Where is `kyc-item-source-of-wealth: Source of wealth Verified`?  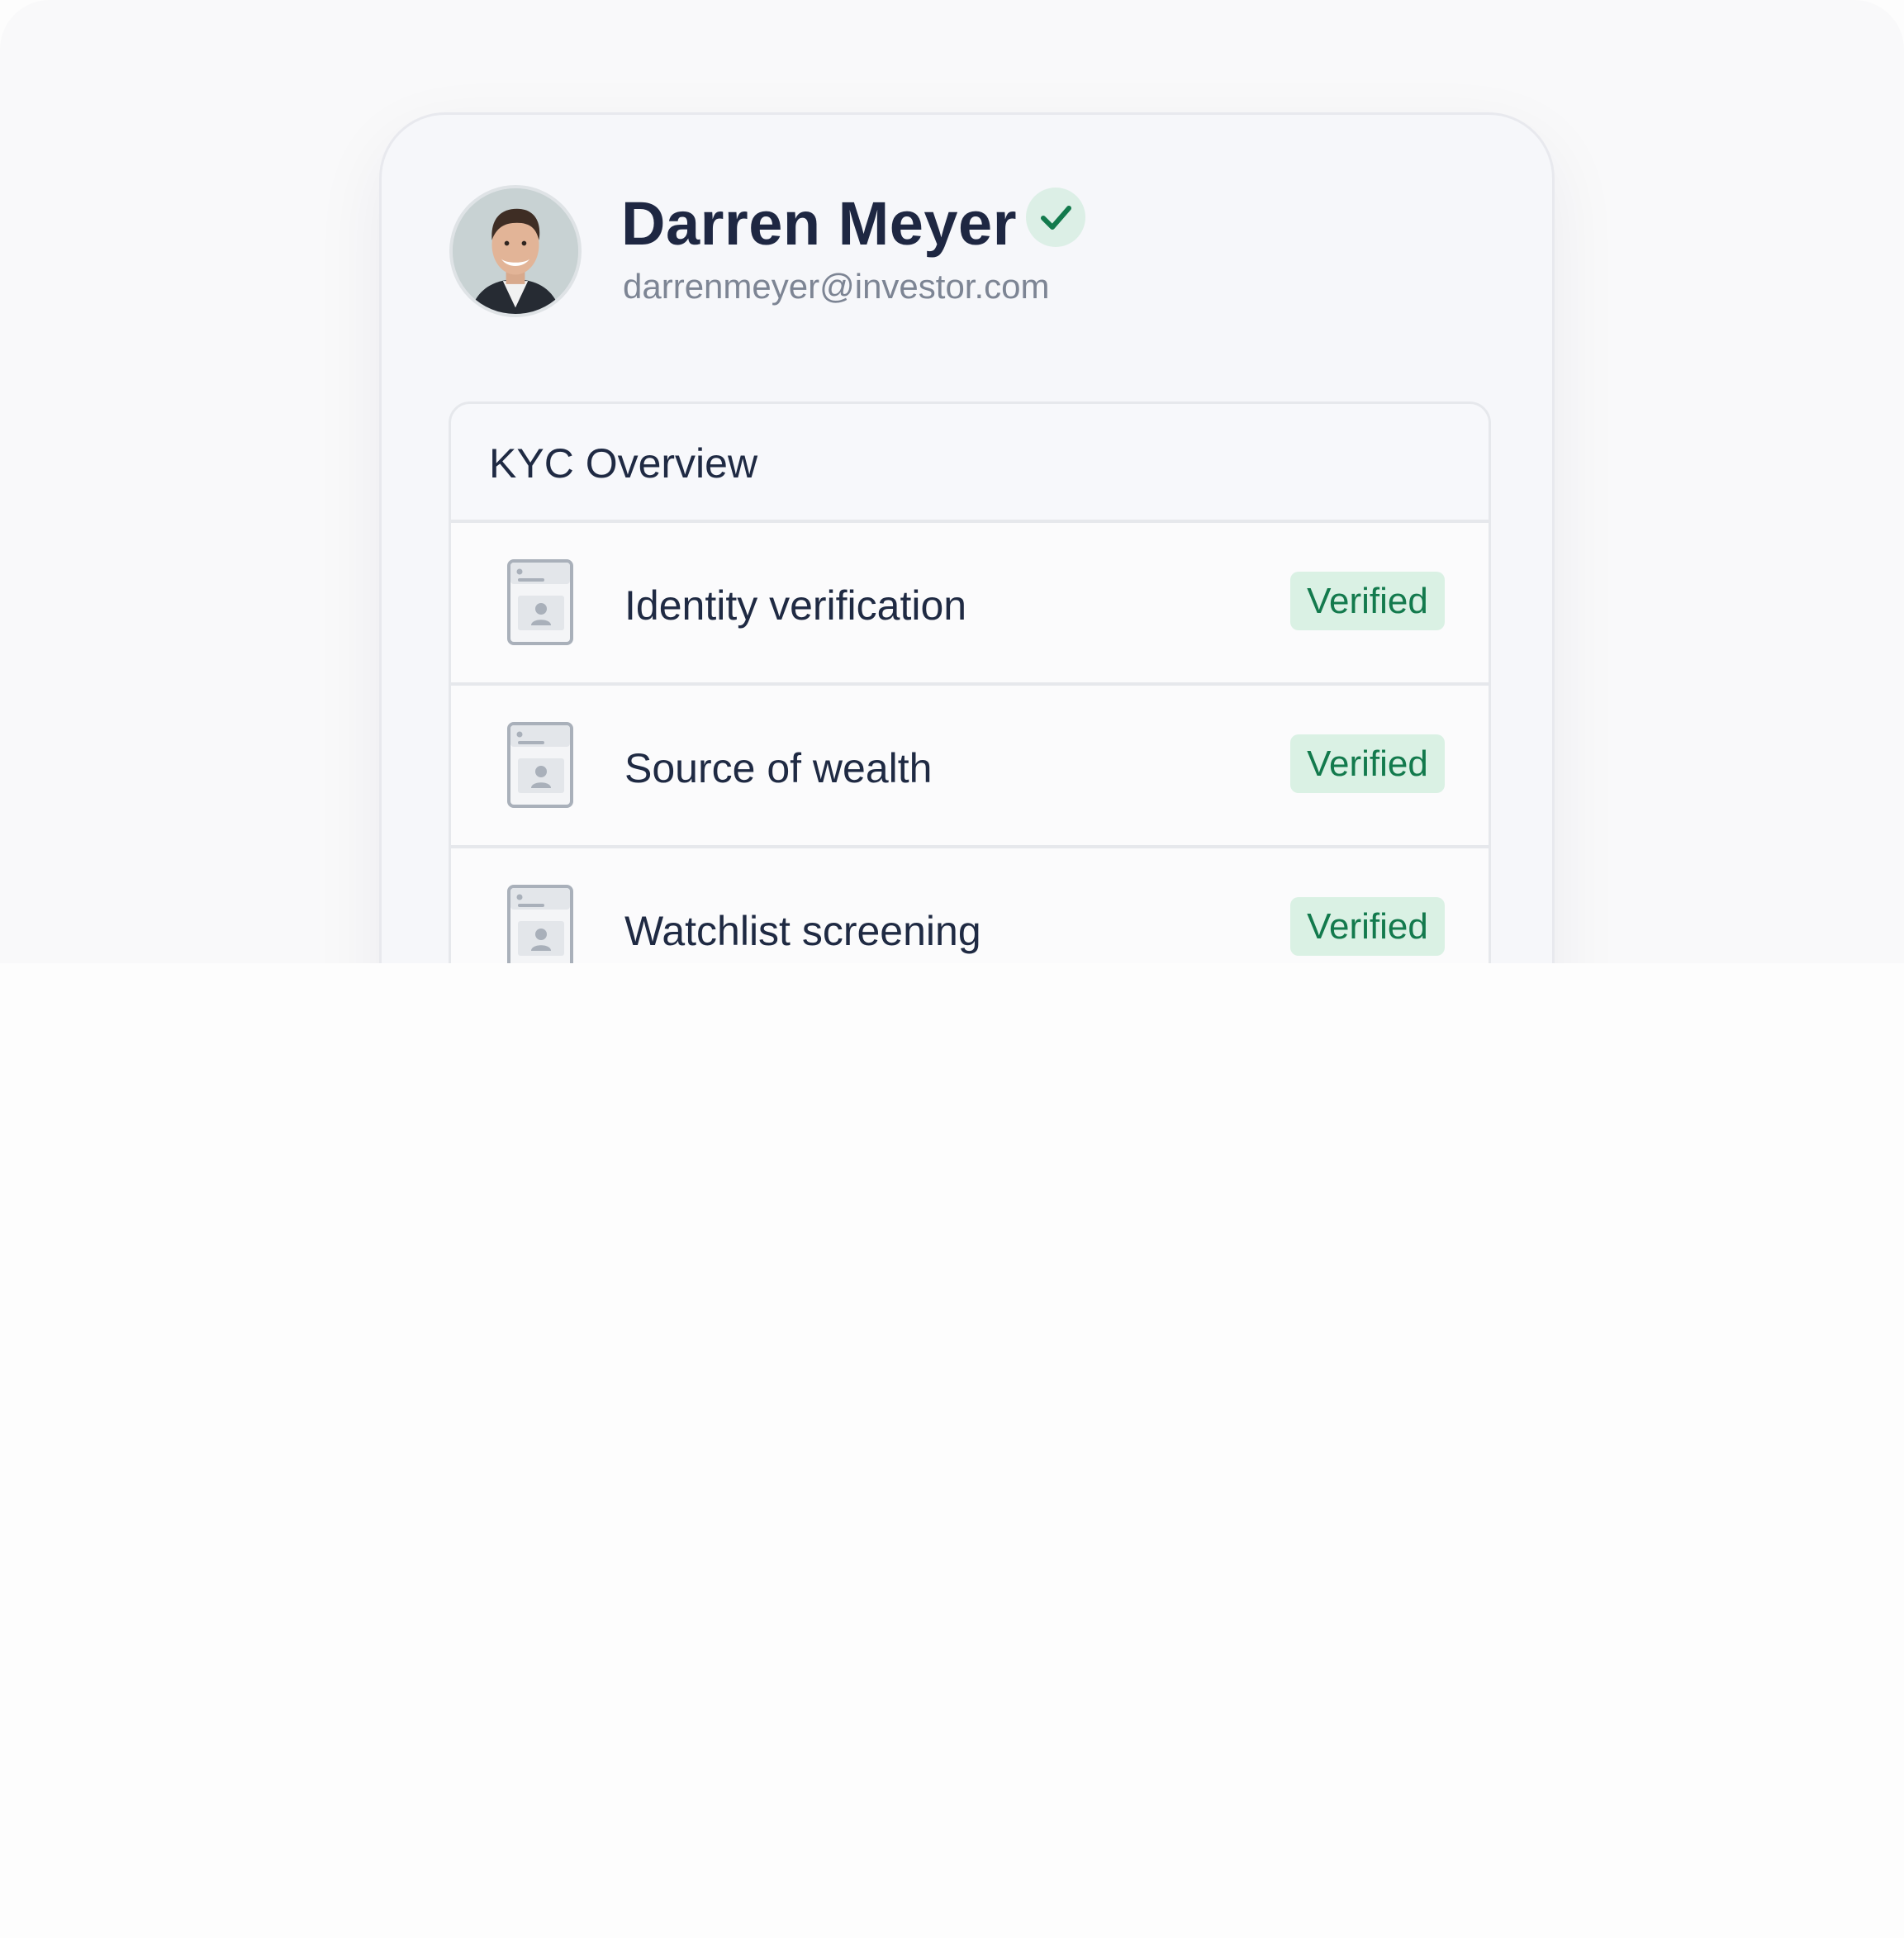
kyc-item-source-of-wealth: Source of wealth Verified is located at coordinates (970, 767).